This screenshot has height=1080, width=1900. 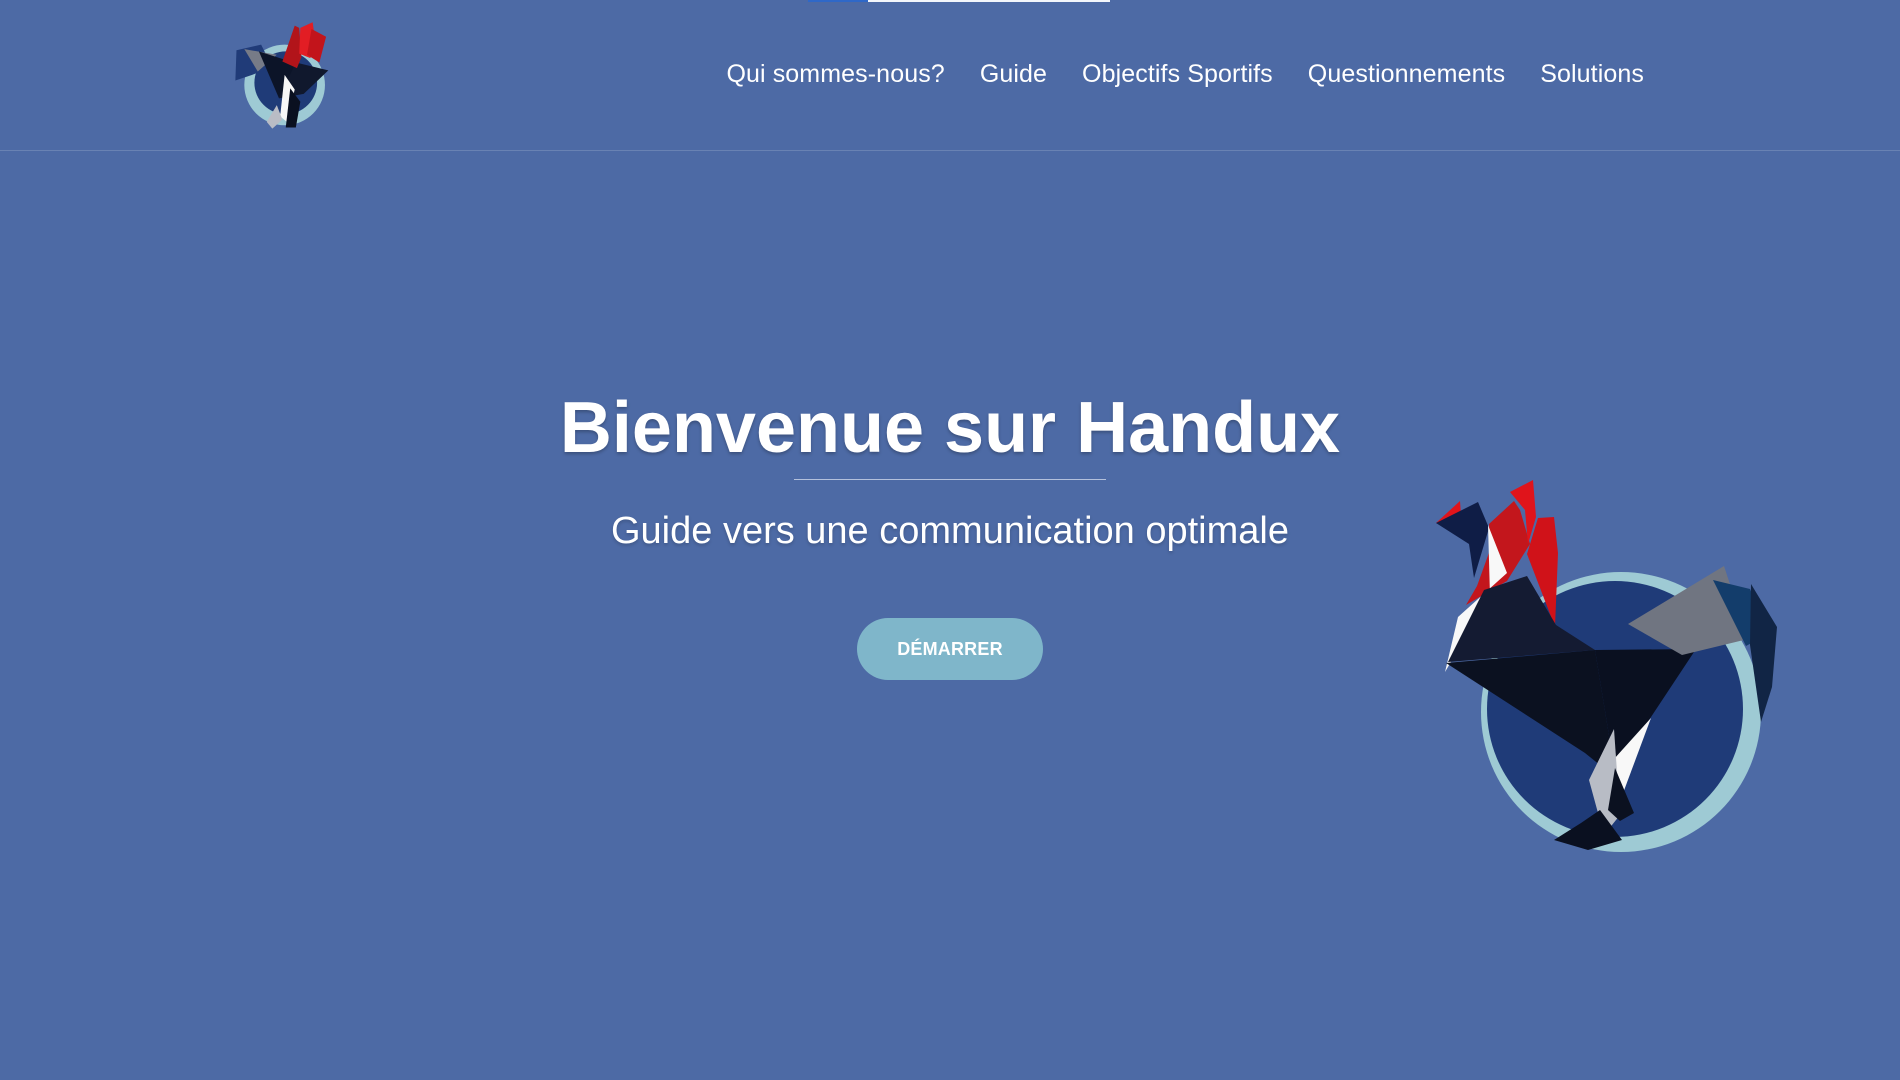 I want to click on nav-link-questionnements: Questionnements, so click(x=1406, y=74).